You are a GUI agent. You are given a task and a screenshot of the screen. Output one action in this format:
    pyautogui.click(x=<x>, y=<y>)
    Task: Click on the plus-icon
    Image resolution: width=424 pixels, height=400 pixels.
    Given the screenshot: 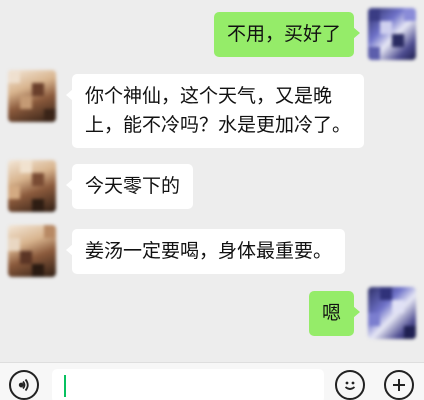 What is the action you would take?
    pyautogui.click(x=399, y=385)
    